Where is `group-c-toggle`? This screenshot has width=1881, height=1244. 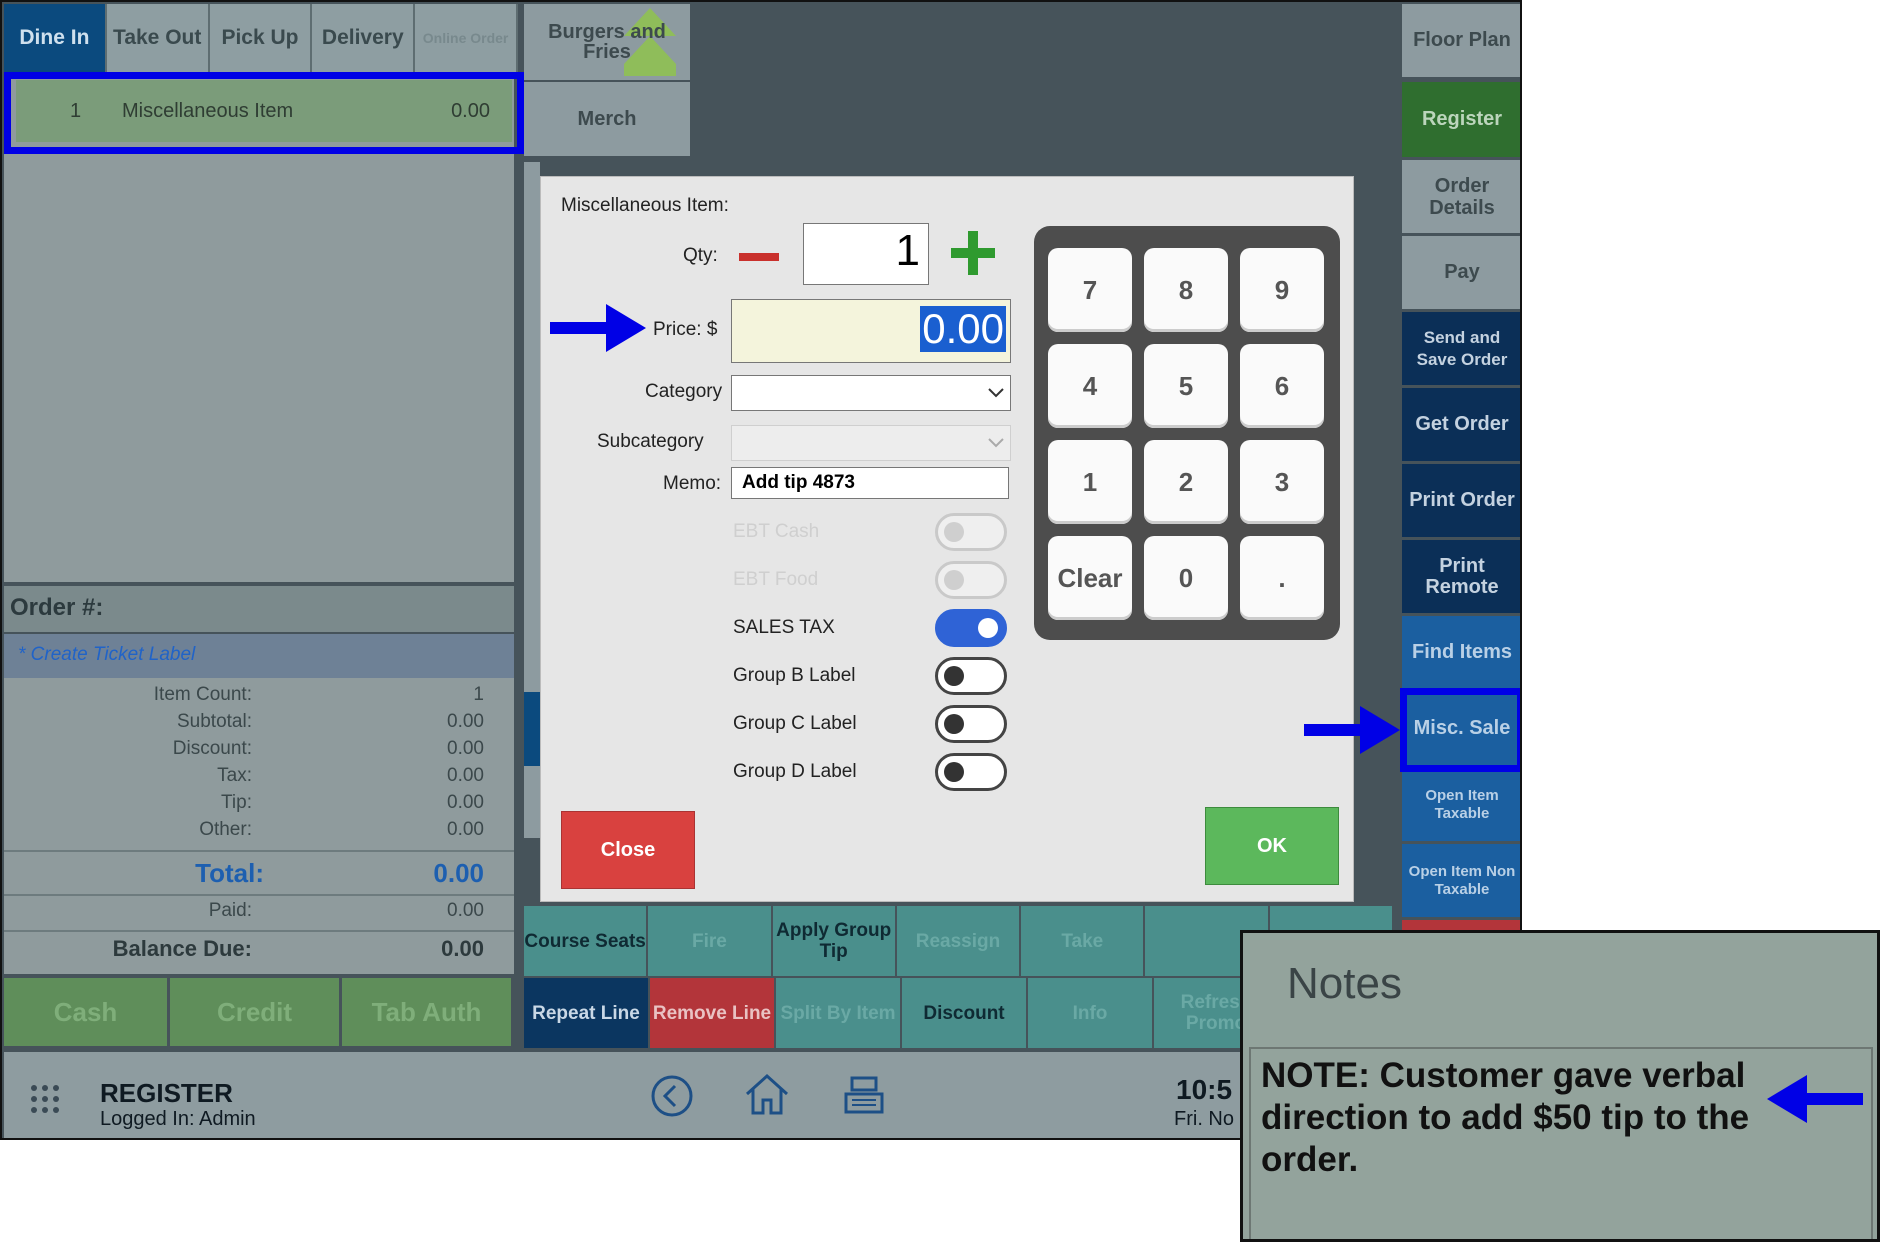
group-c-toggle is located at coordinates (971, 724).